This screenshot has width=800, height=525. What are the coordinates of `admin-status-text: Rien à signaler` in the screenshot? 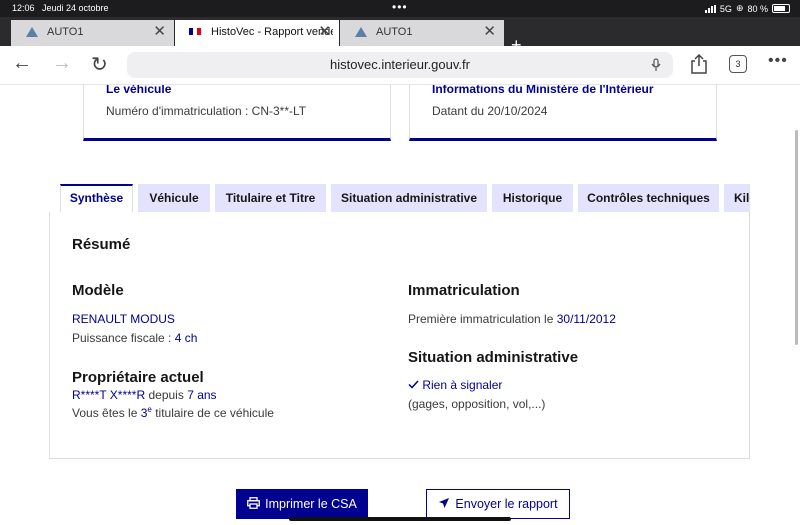 It's located at (462, 385).